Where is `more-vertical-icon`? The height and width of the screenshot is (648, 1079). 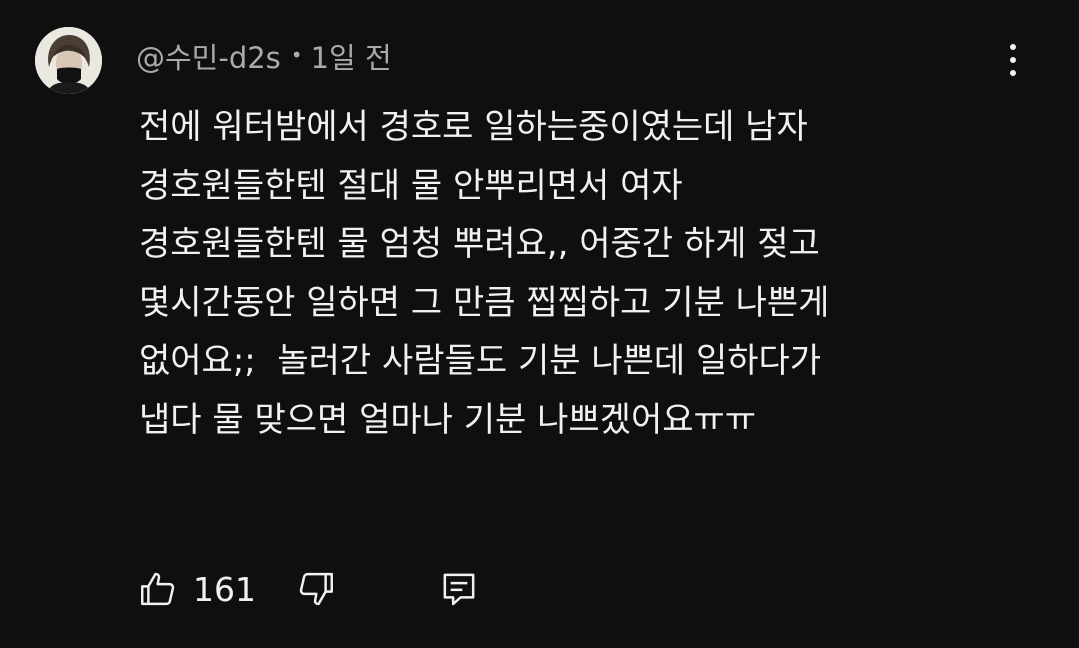 more-vertical-icon is located at coordinates (1013, 47).